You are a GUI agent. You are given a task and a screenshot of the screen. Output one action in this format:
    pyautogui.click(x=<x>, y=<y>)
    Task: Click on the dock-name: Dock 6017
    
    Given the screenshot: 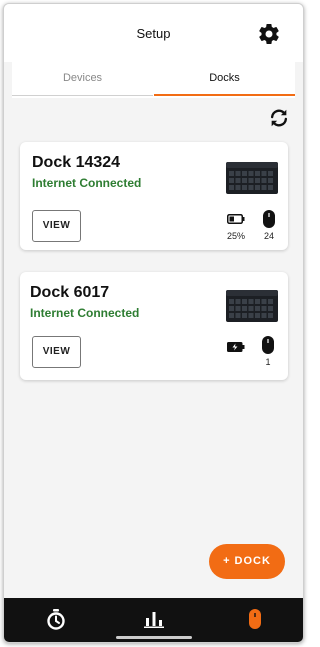 What is the action you would take?
    pyautogui.click(x=70, y=292)
    